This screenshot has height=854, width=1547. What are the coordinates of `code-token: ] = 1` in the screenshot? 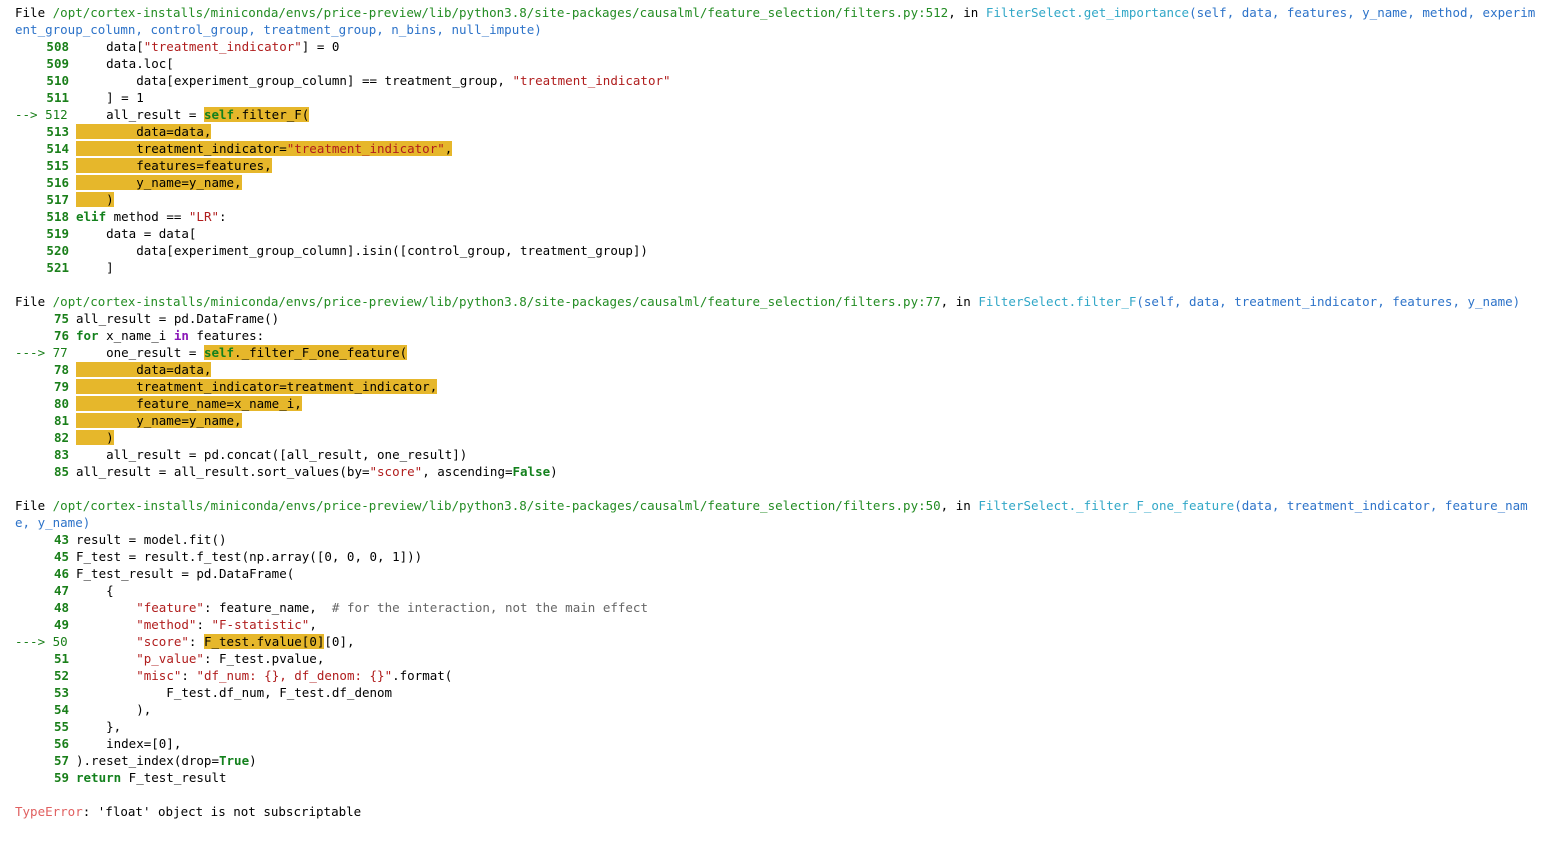 It's located at (110, 97).